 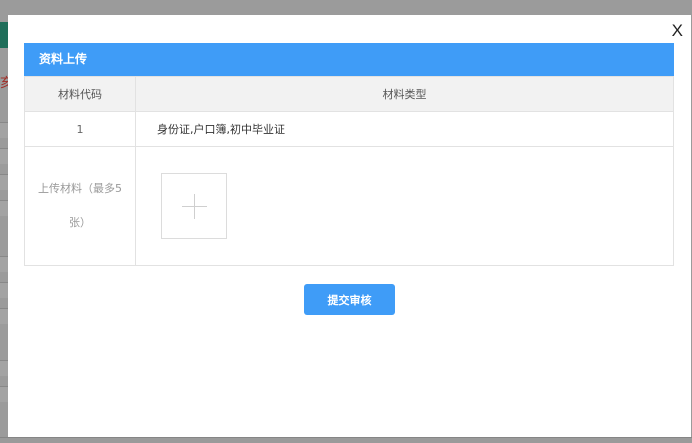 I want to click on table-row: 1 身份证,户口簿,初中毕业证, so click(x=349, y=129).